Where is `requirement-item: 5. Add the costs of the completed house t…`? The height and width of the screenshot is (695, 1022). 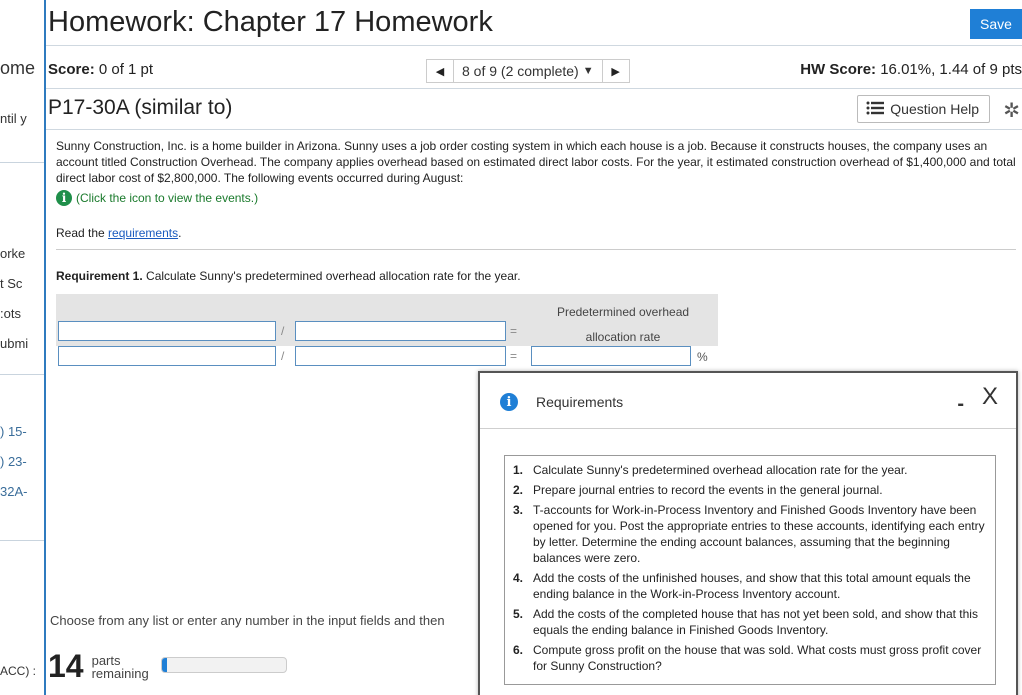
requirement-item: 5. Add the costs of the completed house t… is located at coordinates (750, 622).